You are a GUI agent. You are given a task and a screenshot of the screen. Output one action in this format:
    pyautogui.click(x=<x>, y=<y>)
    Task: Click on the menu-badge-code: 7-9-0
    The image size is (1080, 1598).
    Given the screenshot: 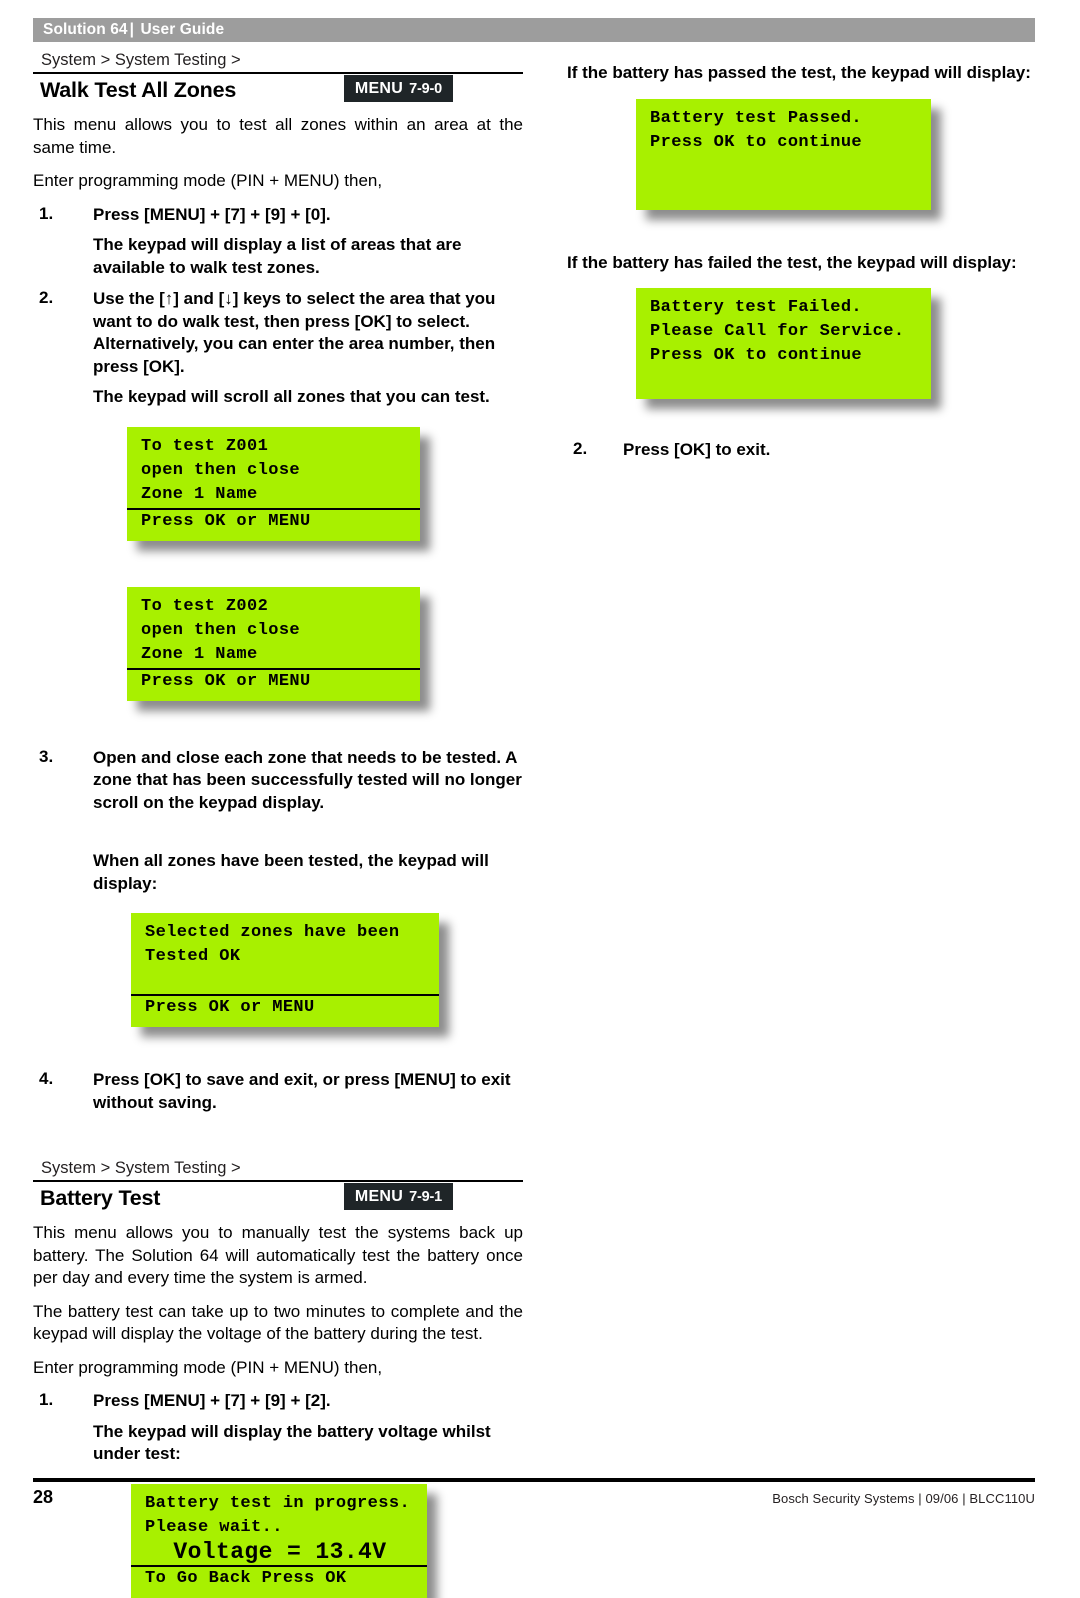 What is the action you would take?
    pyautogui.click(x=425, y=89)
    